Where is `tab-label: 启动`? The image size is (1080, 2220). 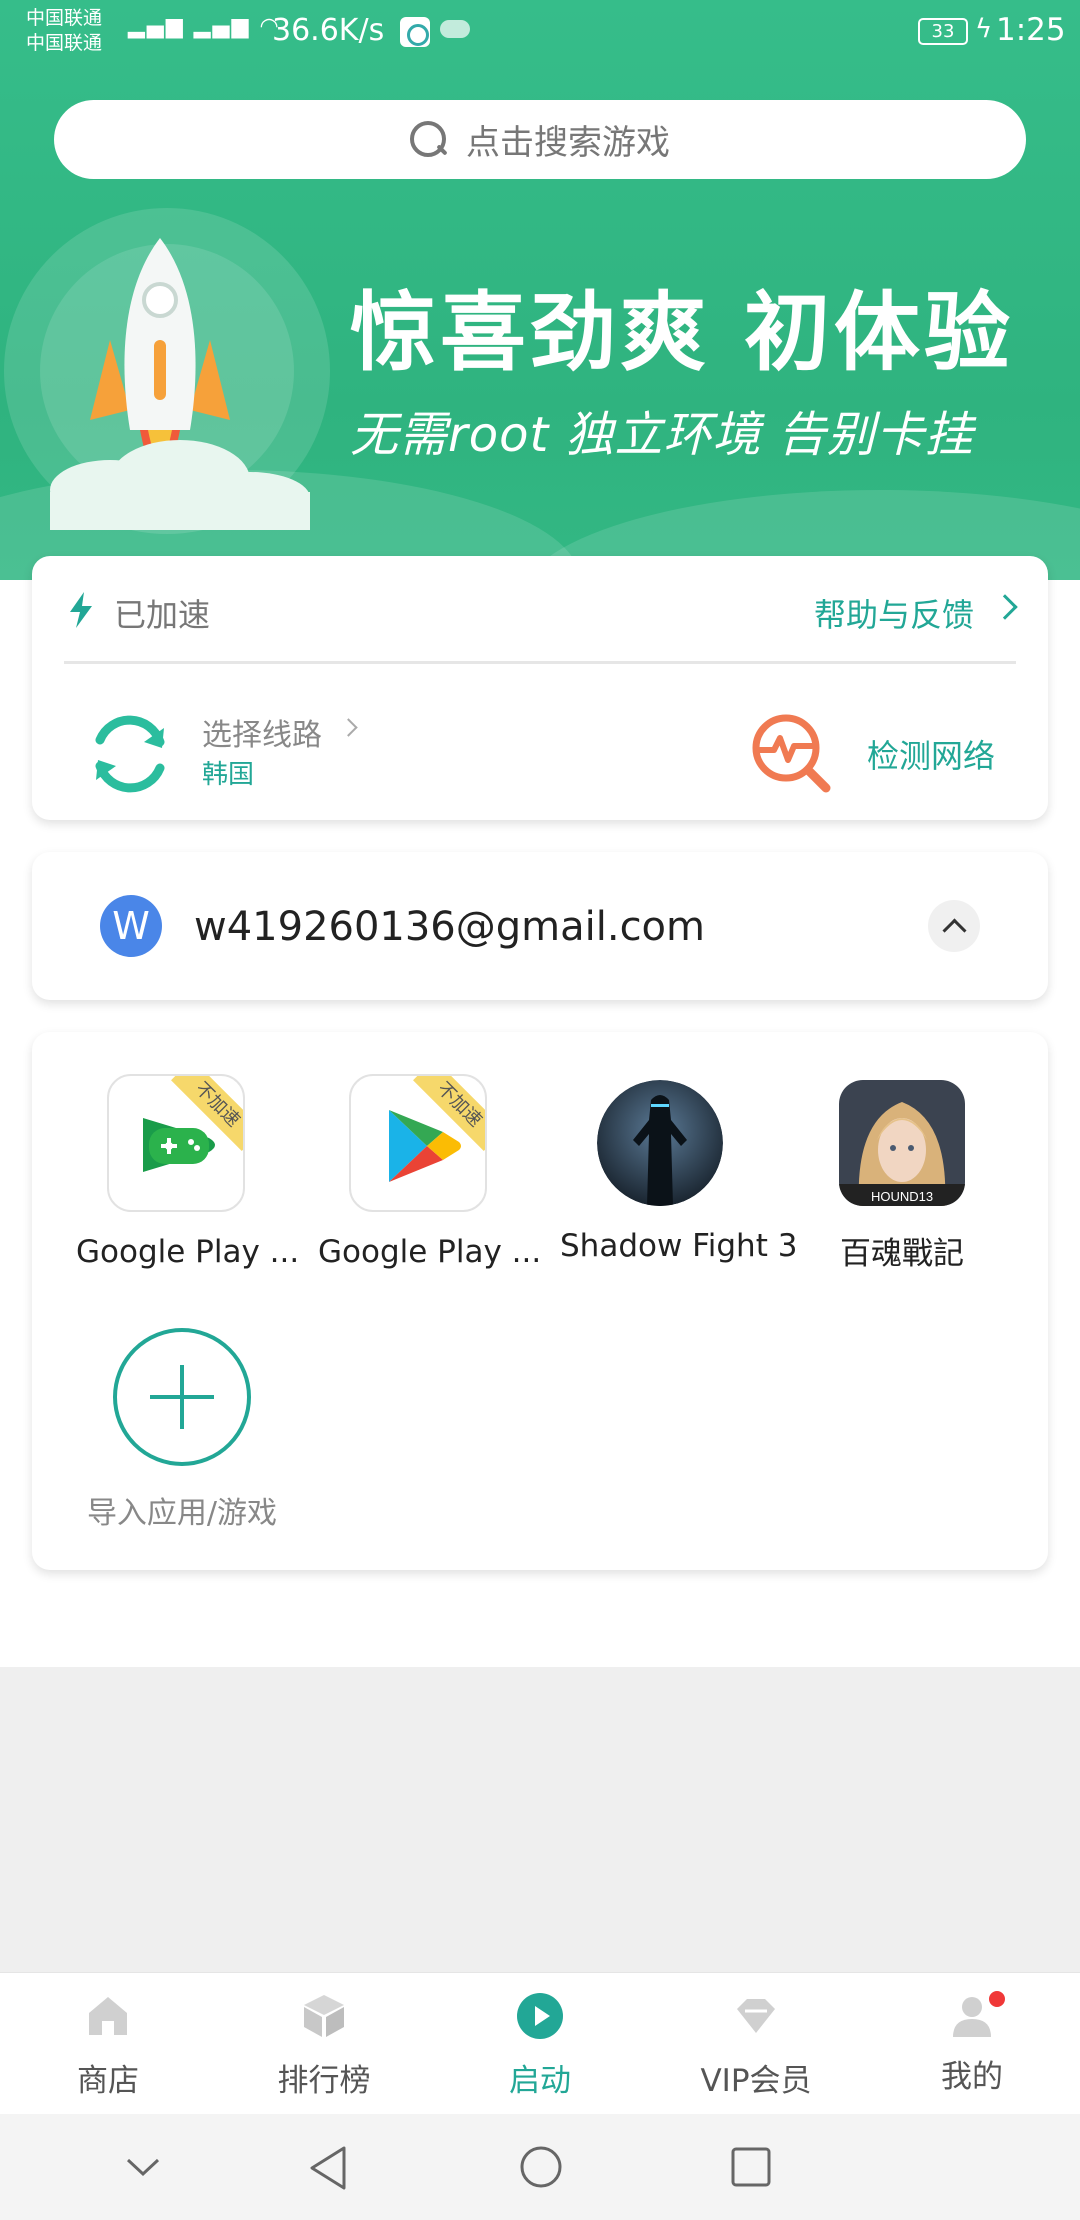
tab-label: 启动 is located at coordinates (540, 2081).